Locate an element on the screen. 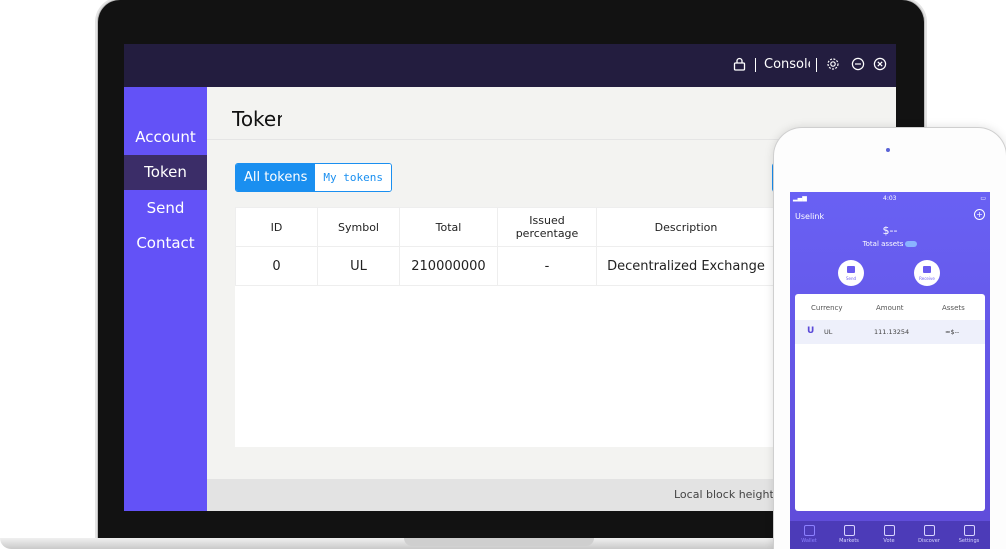  laptop-notch is located at coordinates (499, 542).